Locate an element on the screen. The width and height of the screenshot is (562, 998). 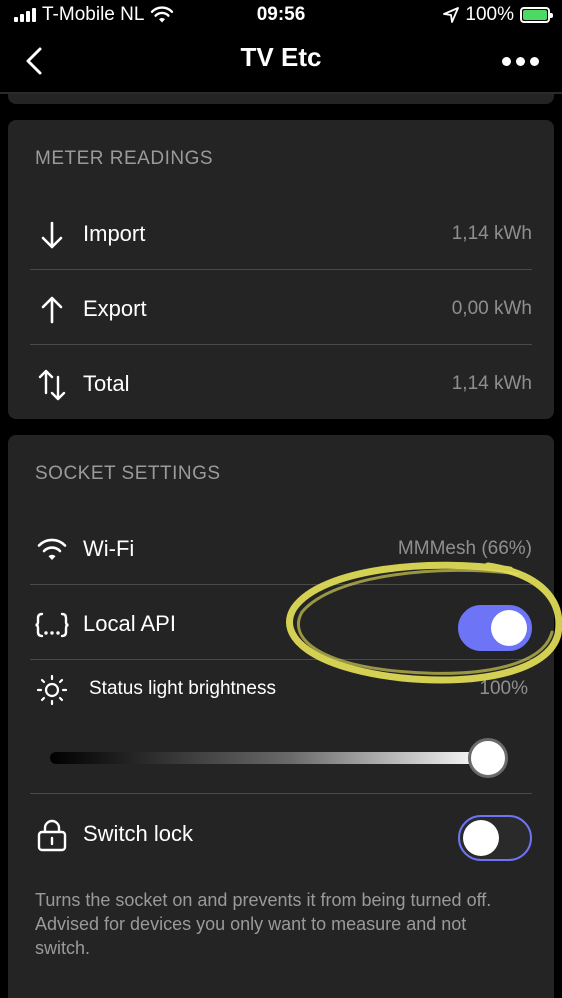
battery-charging-icon is located at coordinates (536, 15).